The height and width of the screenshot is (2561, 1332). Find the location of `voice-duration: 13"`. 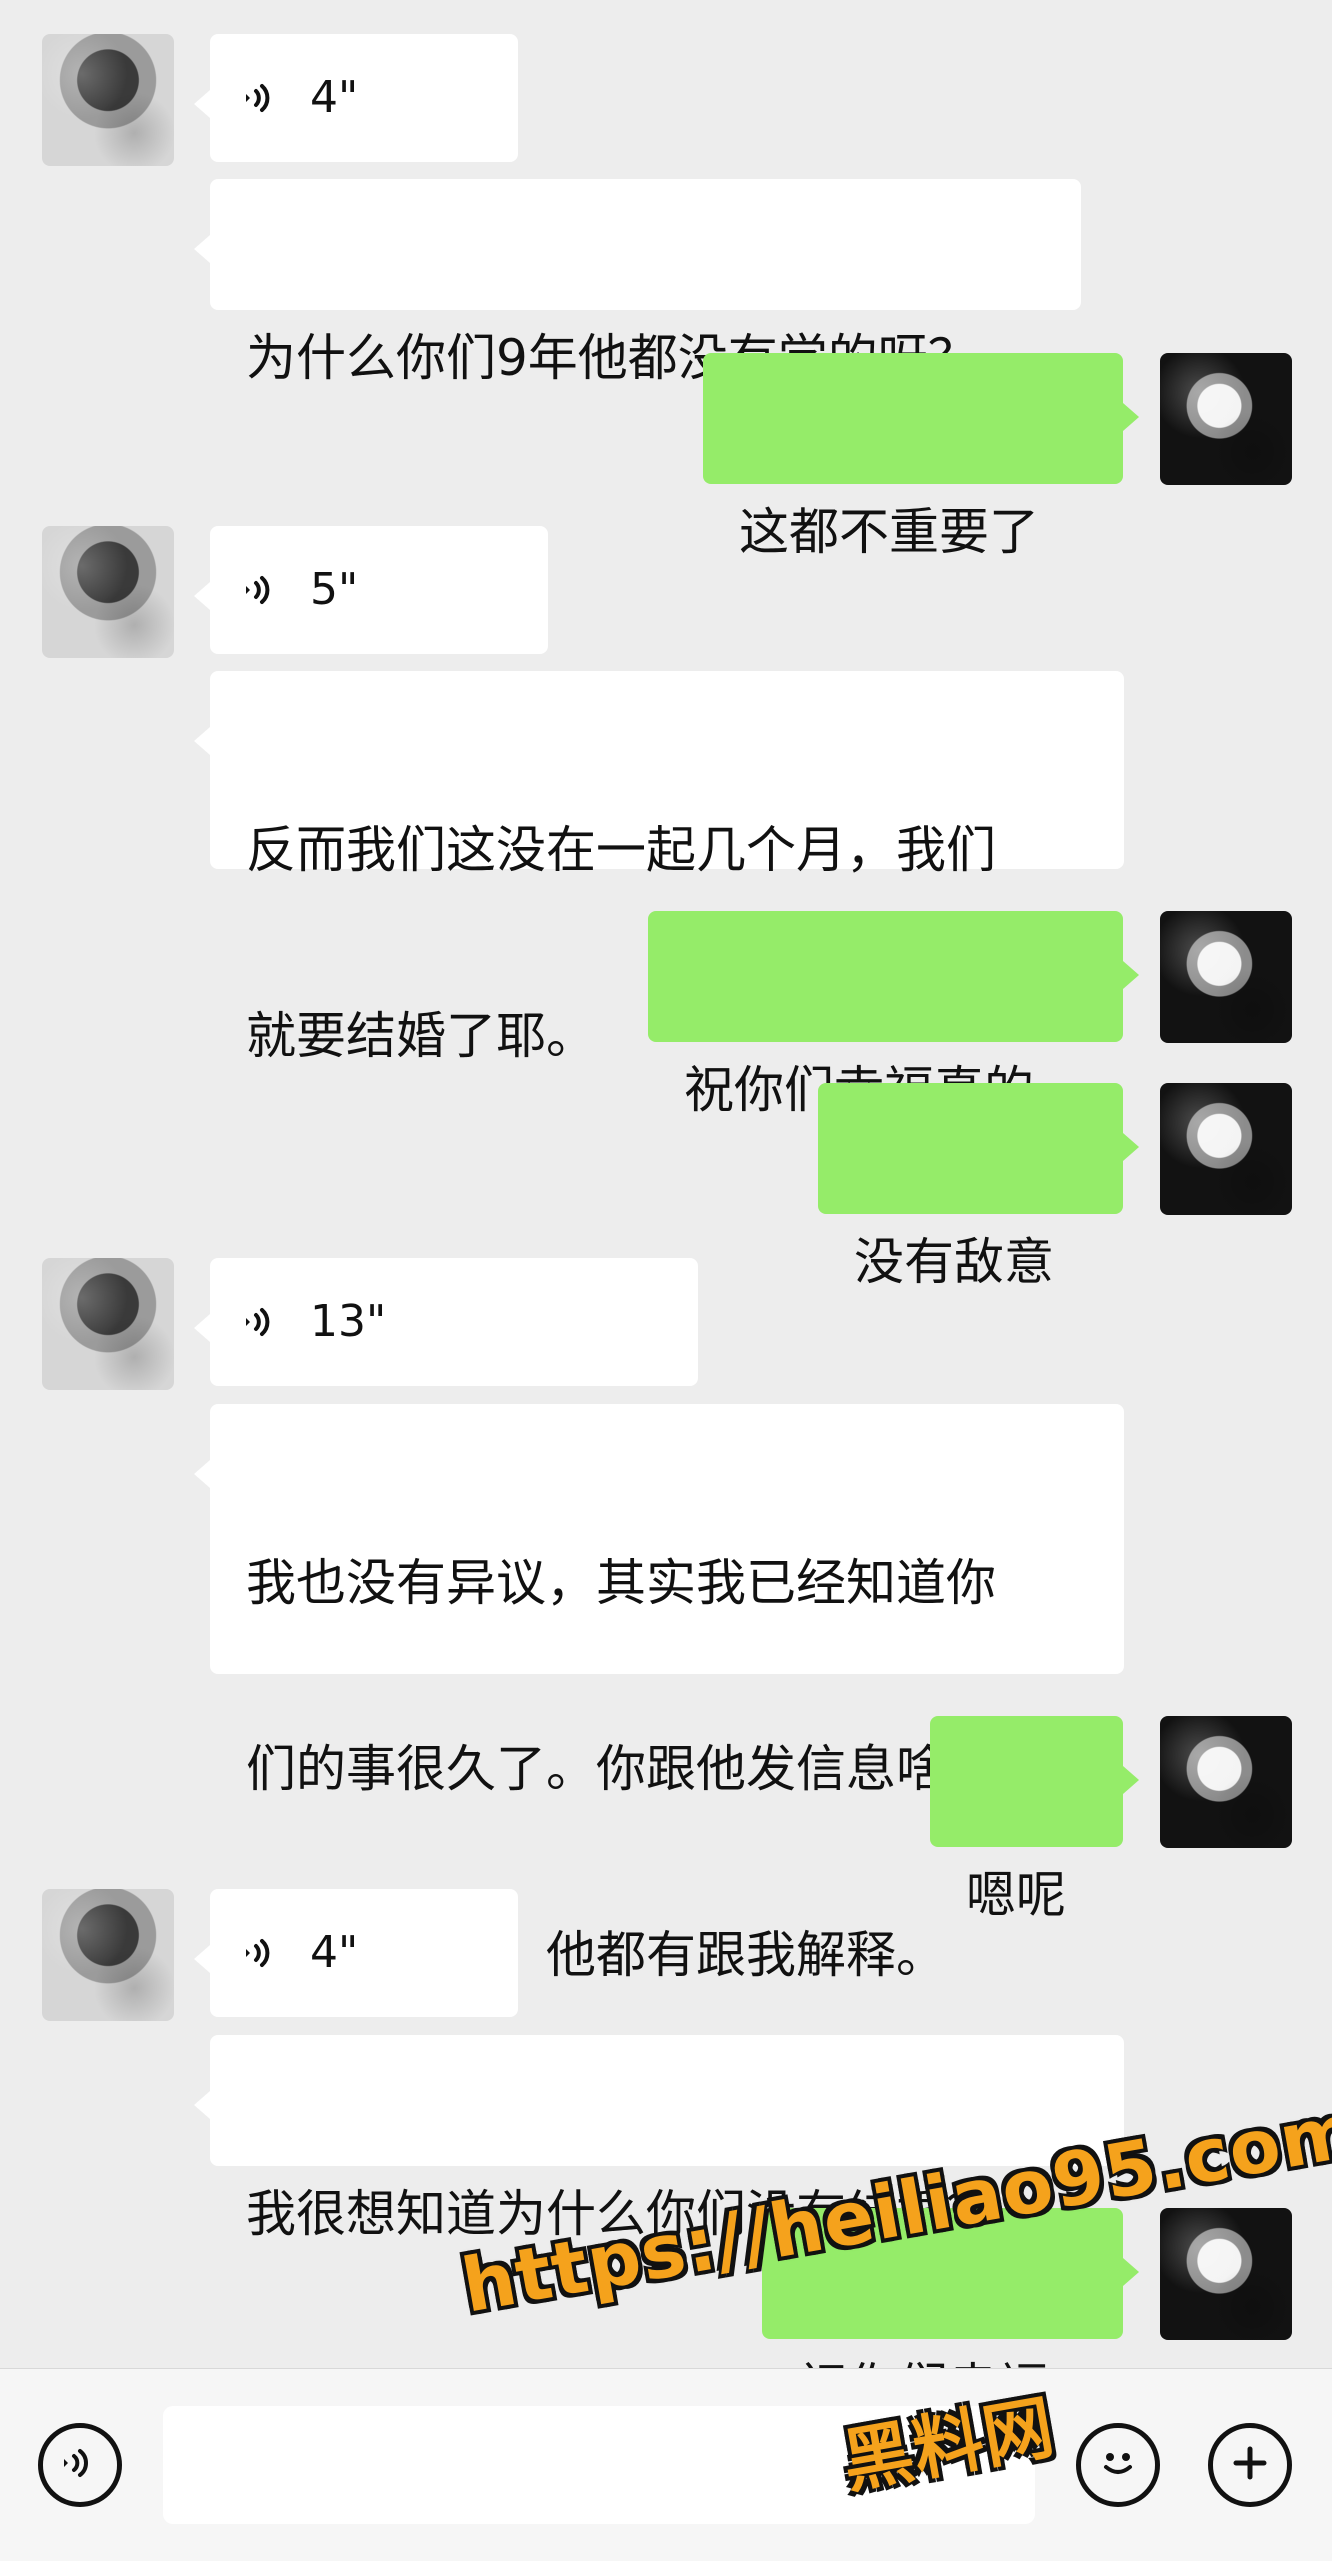

voice-duration: 13" is located at coordinates (348, 1321).